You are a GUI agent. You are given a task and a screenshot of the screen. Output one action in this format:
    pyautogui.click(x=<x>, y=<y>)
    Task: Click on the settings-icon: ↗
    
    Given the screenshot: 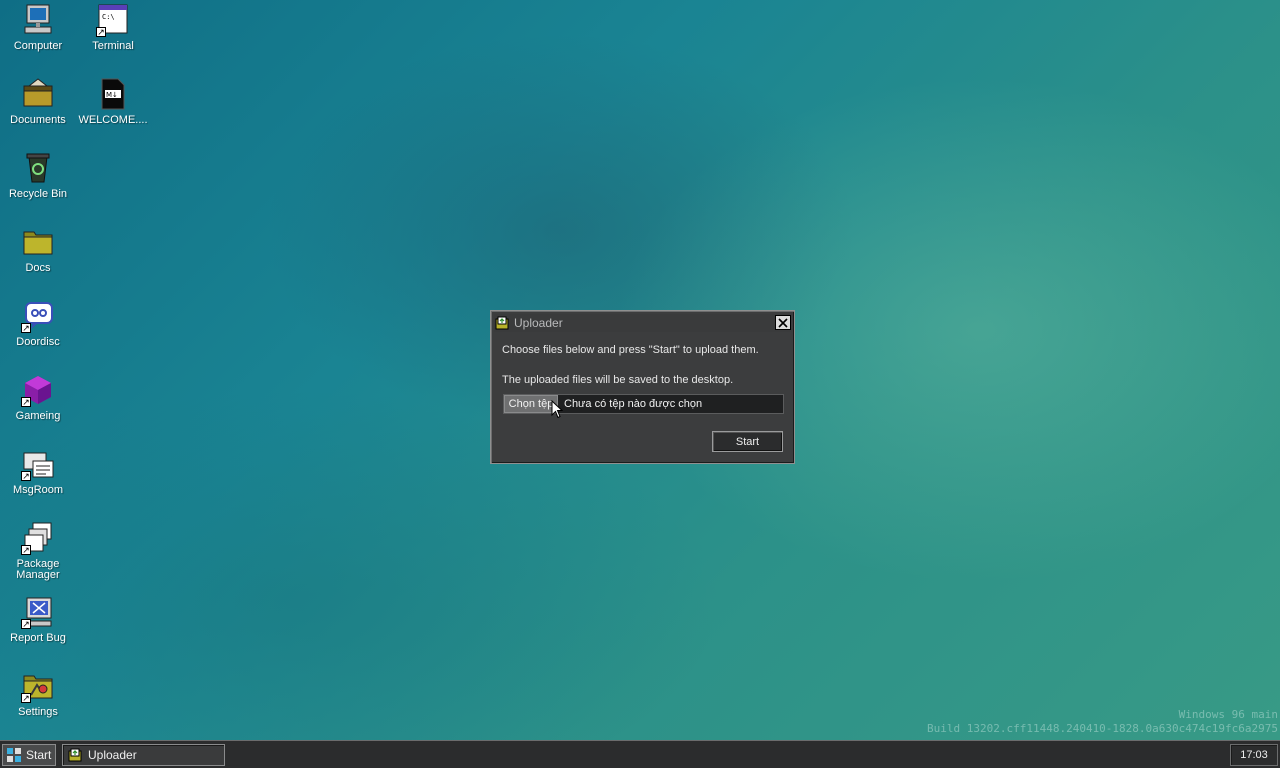 What is the action you would take?
    pyautogui.click(x=38, y=686)
    